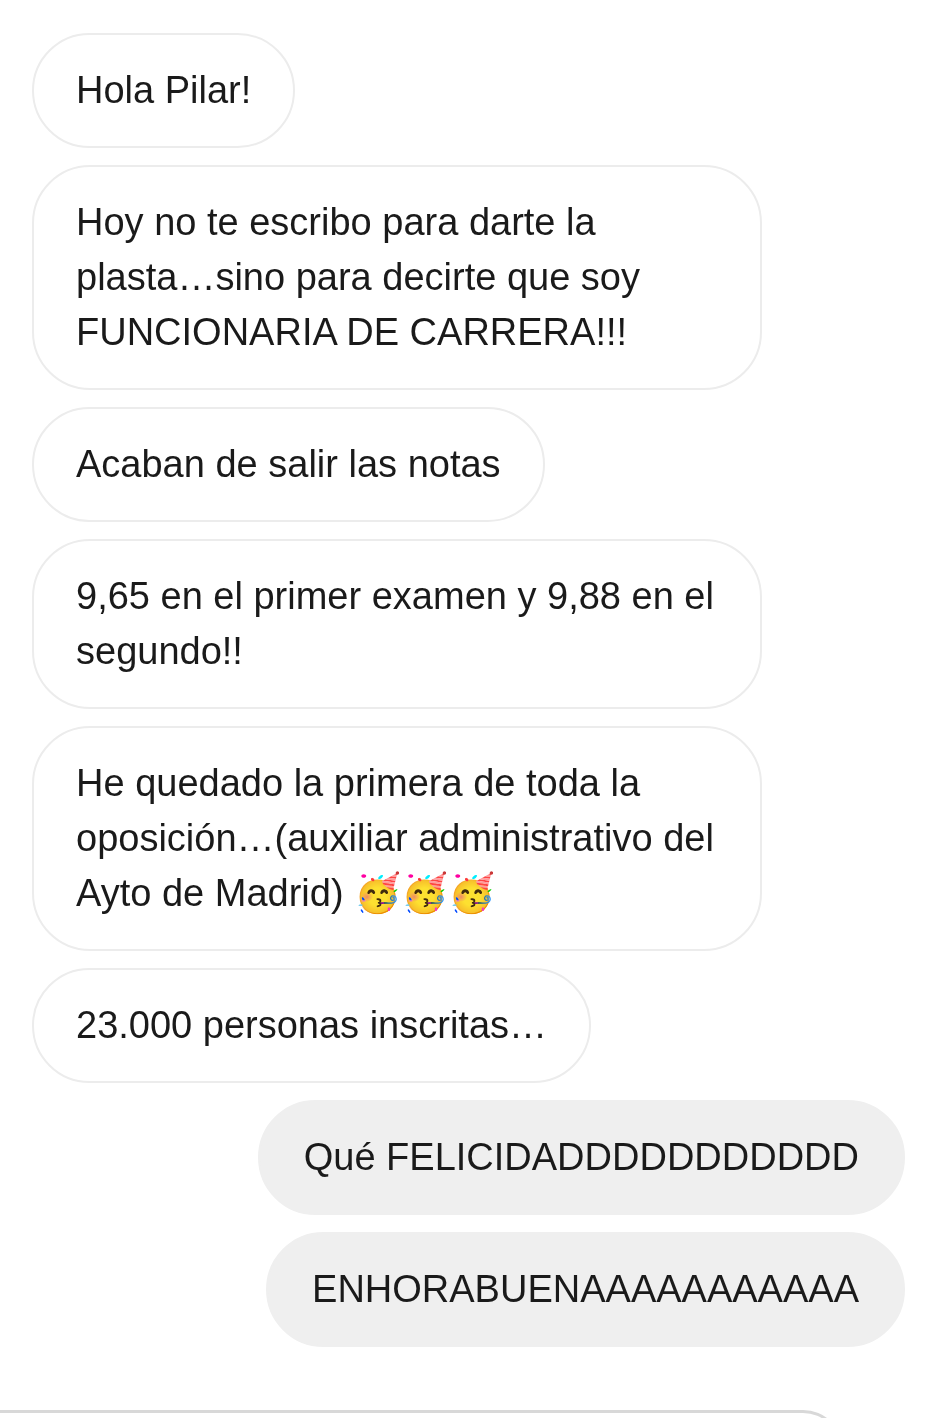  What do you see at coordinates (581, 1157) in the screenshot?
I see `message-bubble: Qué FELICIDADDDDDDDDDDD` at bounding box center [581, 1157].